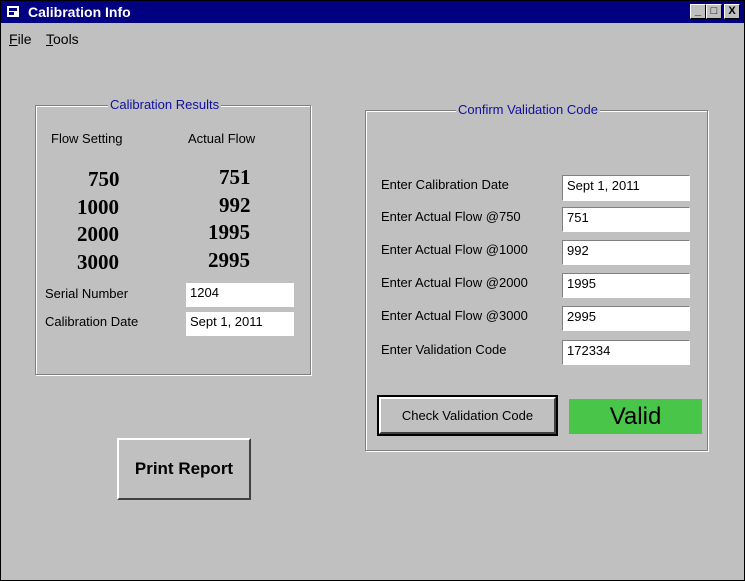  Describe the element at coordinates (626, 252) in the screenshot. I see `actual-flow-1000-input: 992` at that location.